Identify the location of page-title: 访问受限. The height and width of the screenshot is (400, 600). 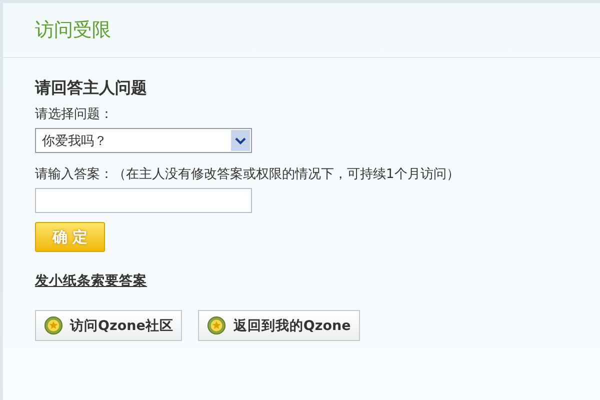
(73, 30).